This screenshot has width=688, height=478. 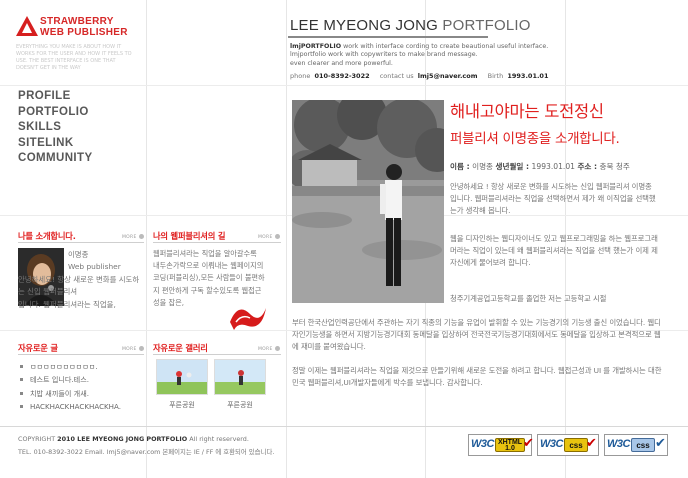 I want to click on strawberry-logo-icon, so click(x=27, y=26).